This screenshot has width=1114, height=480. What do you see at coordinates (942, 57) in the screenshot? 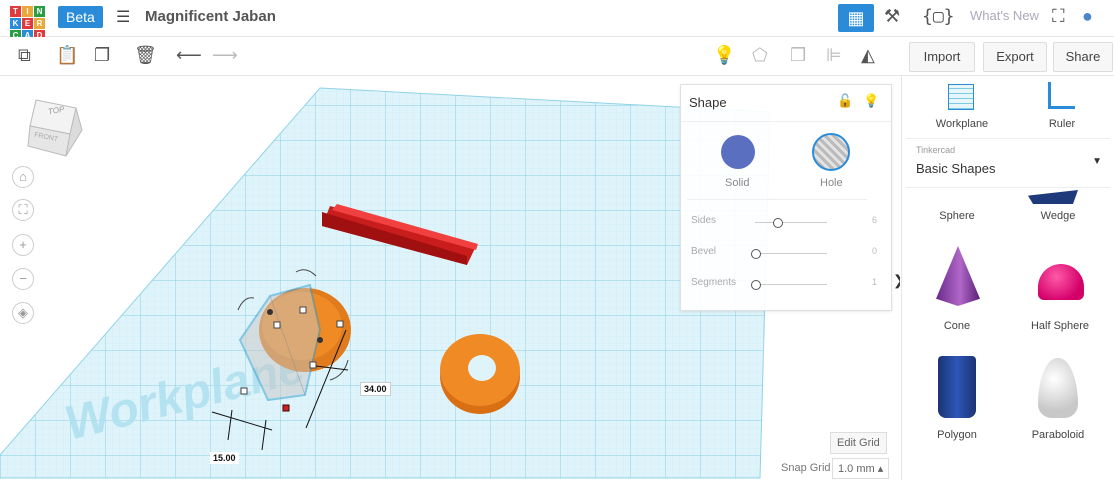
I see `import-button: Import` at bounding box center [942, 57].